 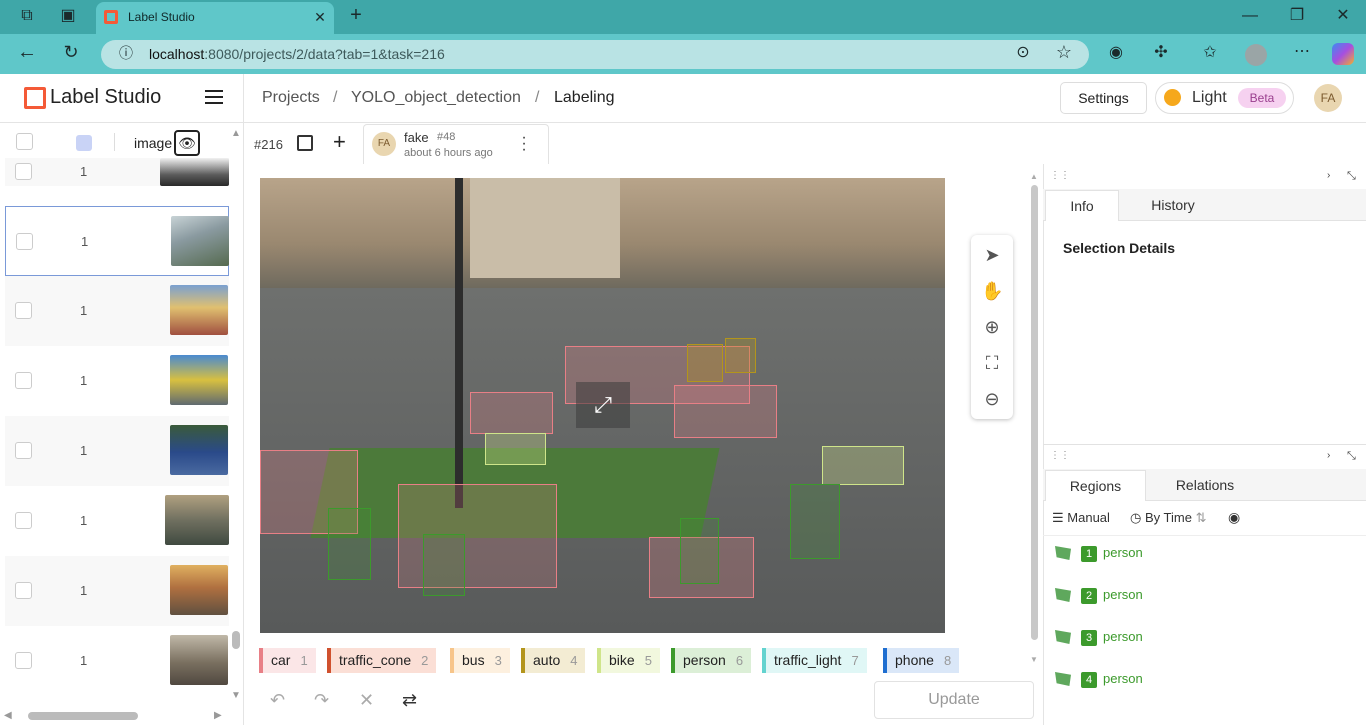 What do you see at coordinates (1210, 55) in the screenshot?
I see `favorites-icon: ✩` at bounding box center [1210, 55].